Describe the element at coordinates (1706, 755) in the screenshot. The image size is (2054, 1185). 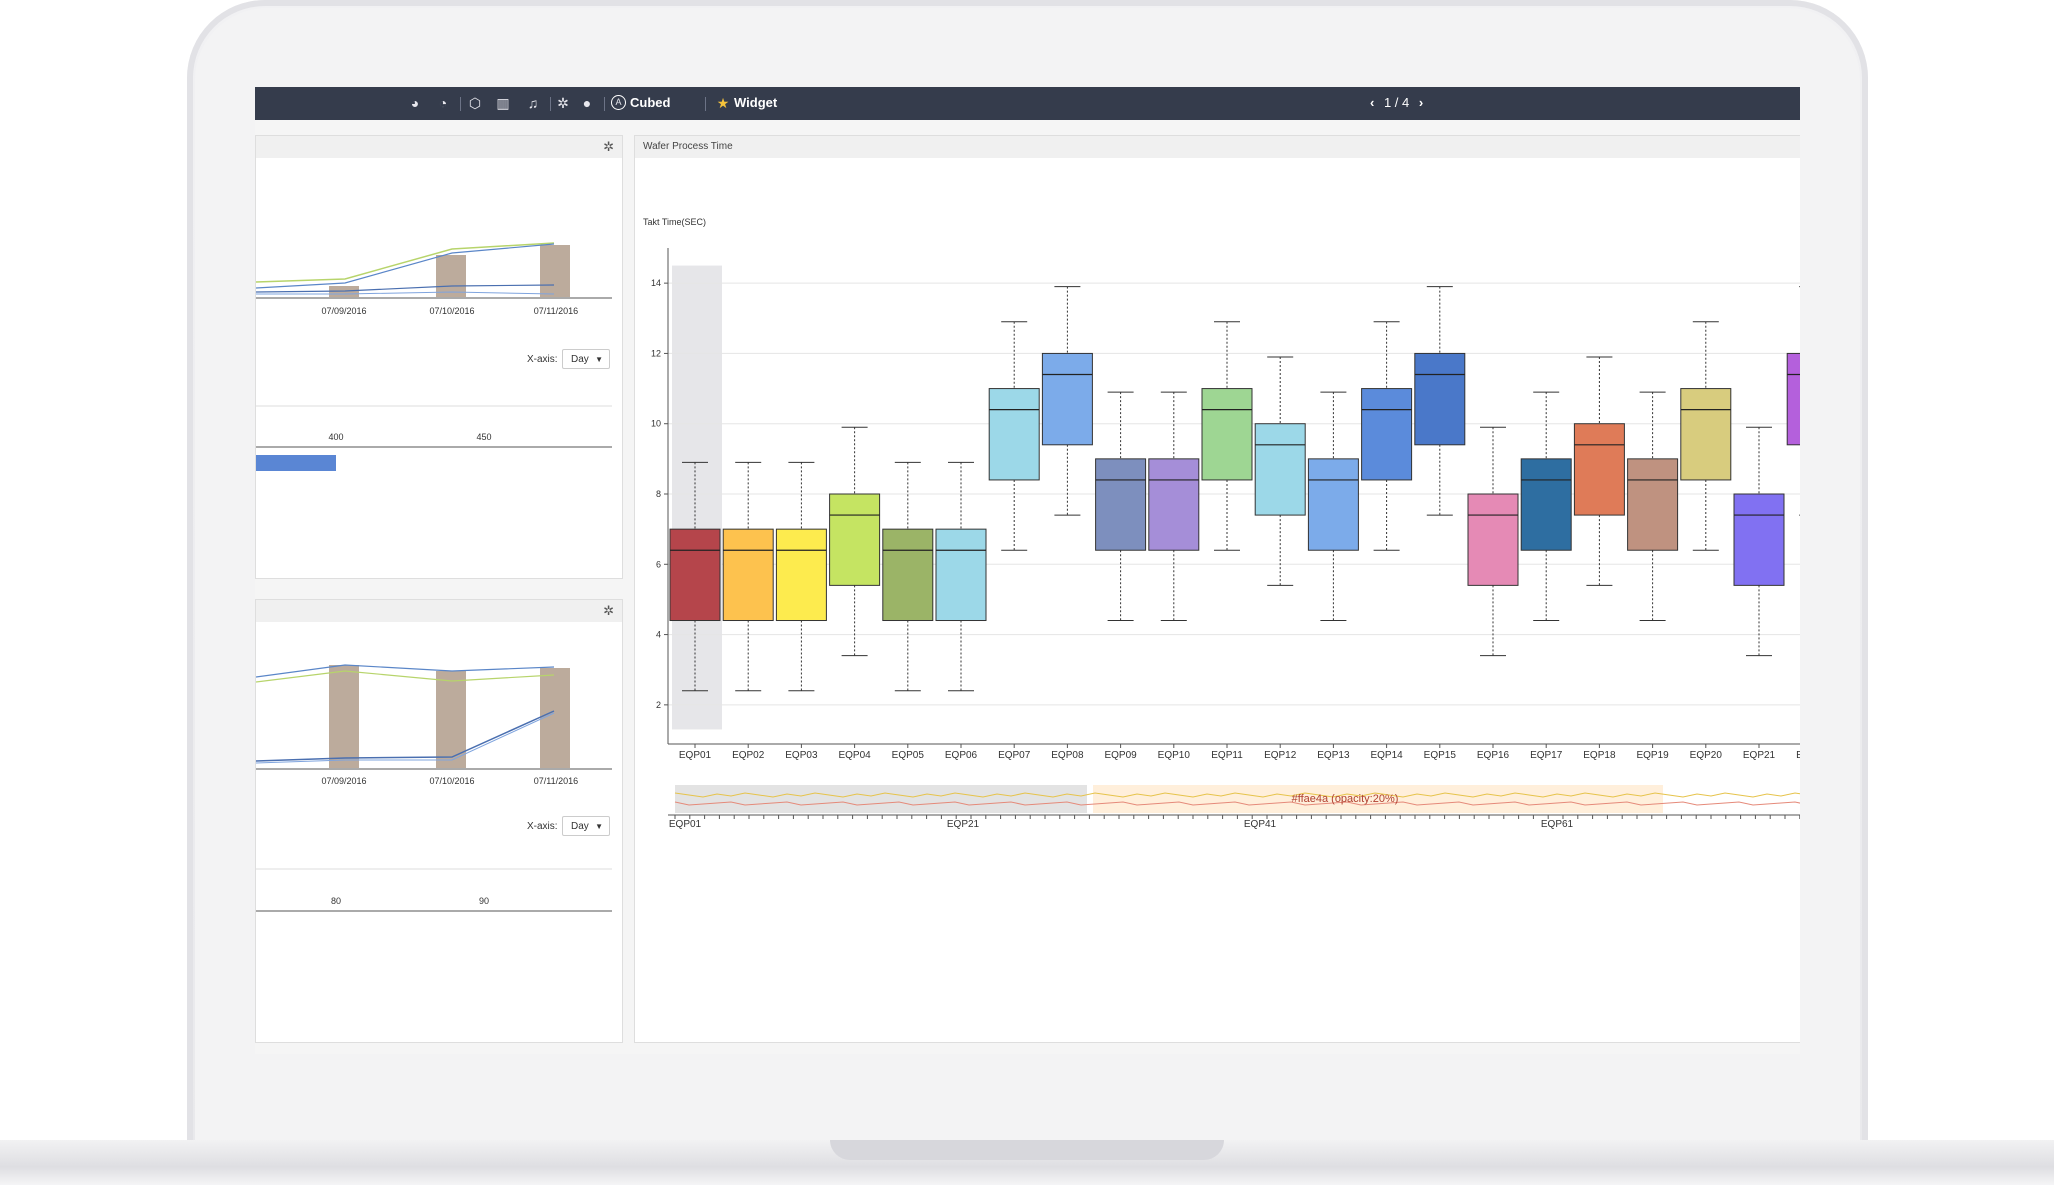
I see `x-tick-label: EQP20` at that location.